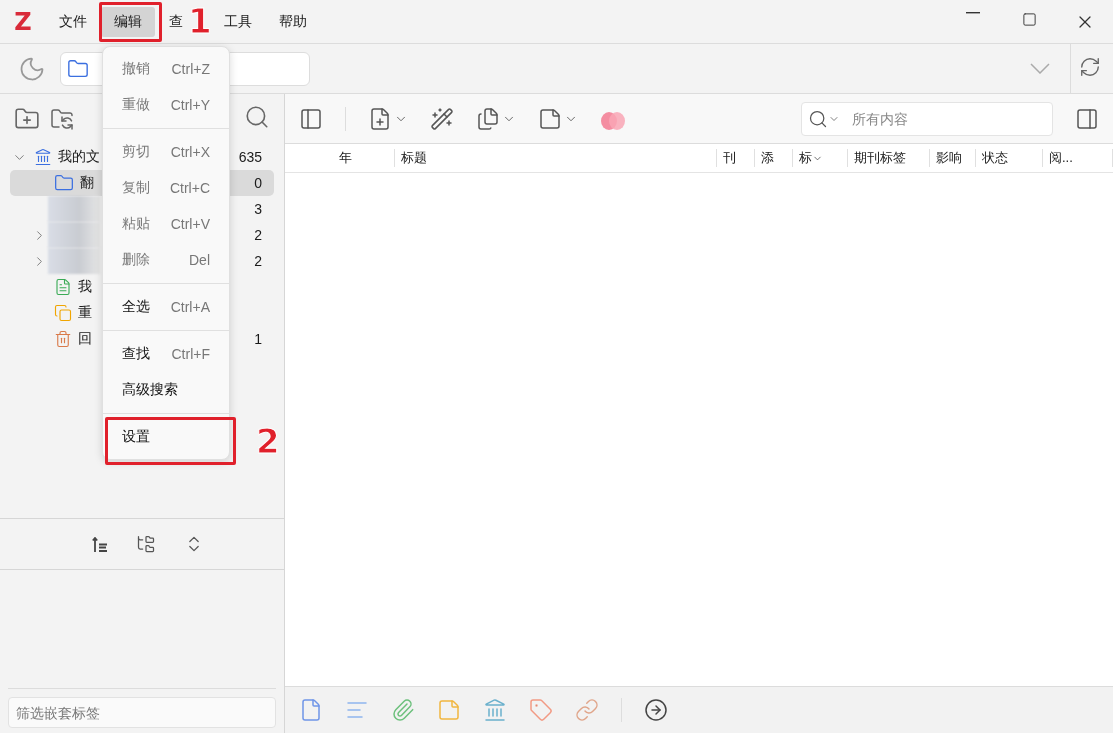 This screenshot has width=1113, height=733. I want to click on shortcut-label: Del, so click(199, 260).